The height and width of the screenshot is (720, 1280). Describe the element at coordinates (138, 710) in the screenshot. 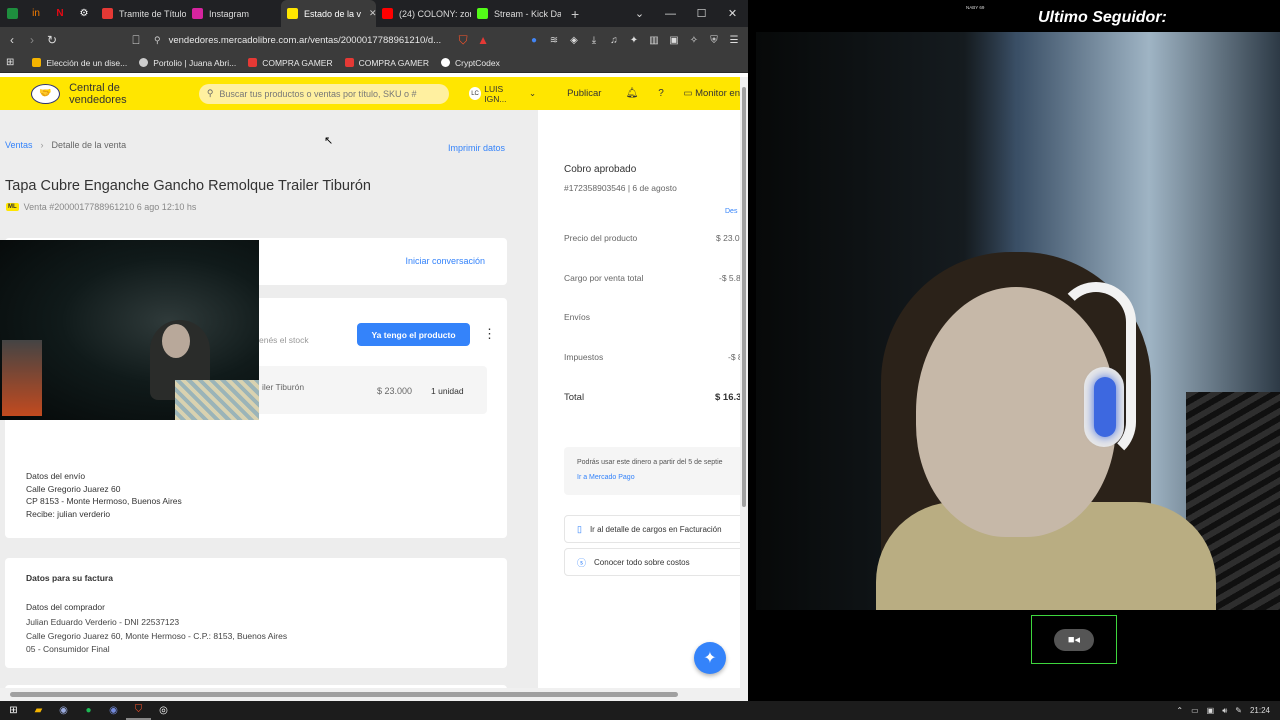

I see `brave-icon: ⛉` at that location.